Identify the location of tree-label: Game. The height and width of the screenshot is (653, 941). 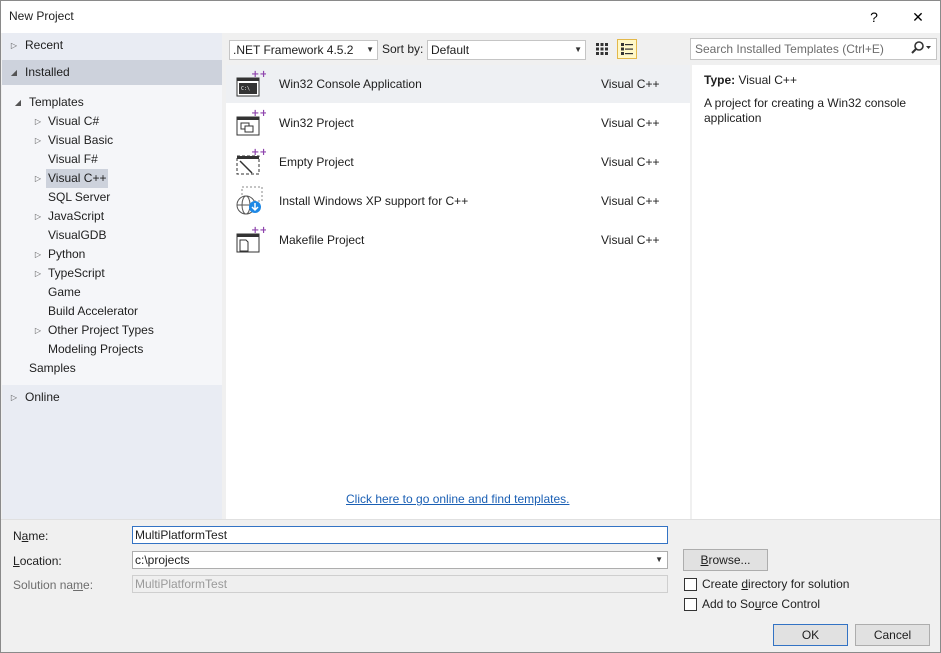
(64, 292).